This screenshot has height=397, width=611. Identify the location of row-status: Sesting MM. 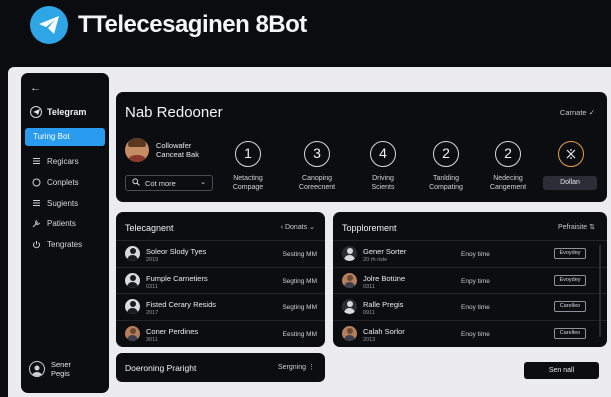
(299, 254).